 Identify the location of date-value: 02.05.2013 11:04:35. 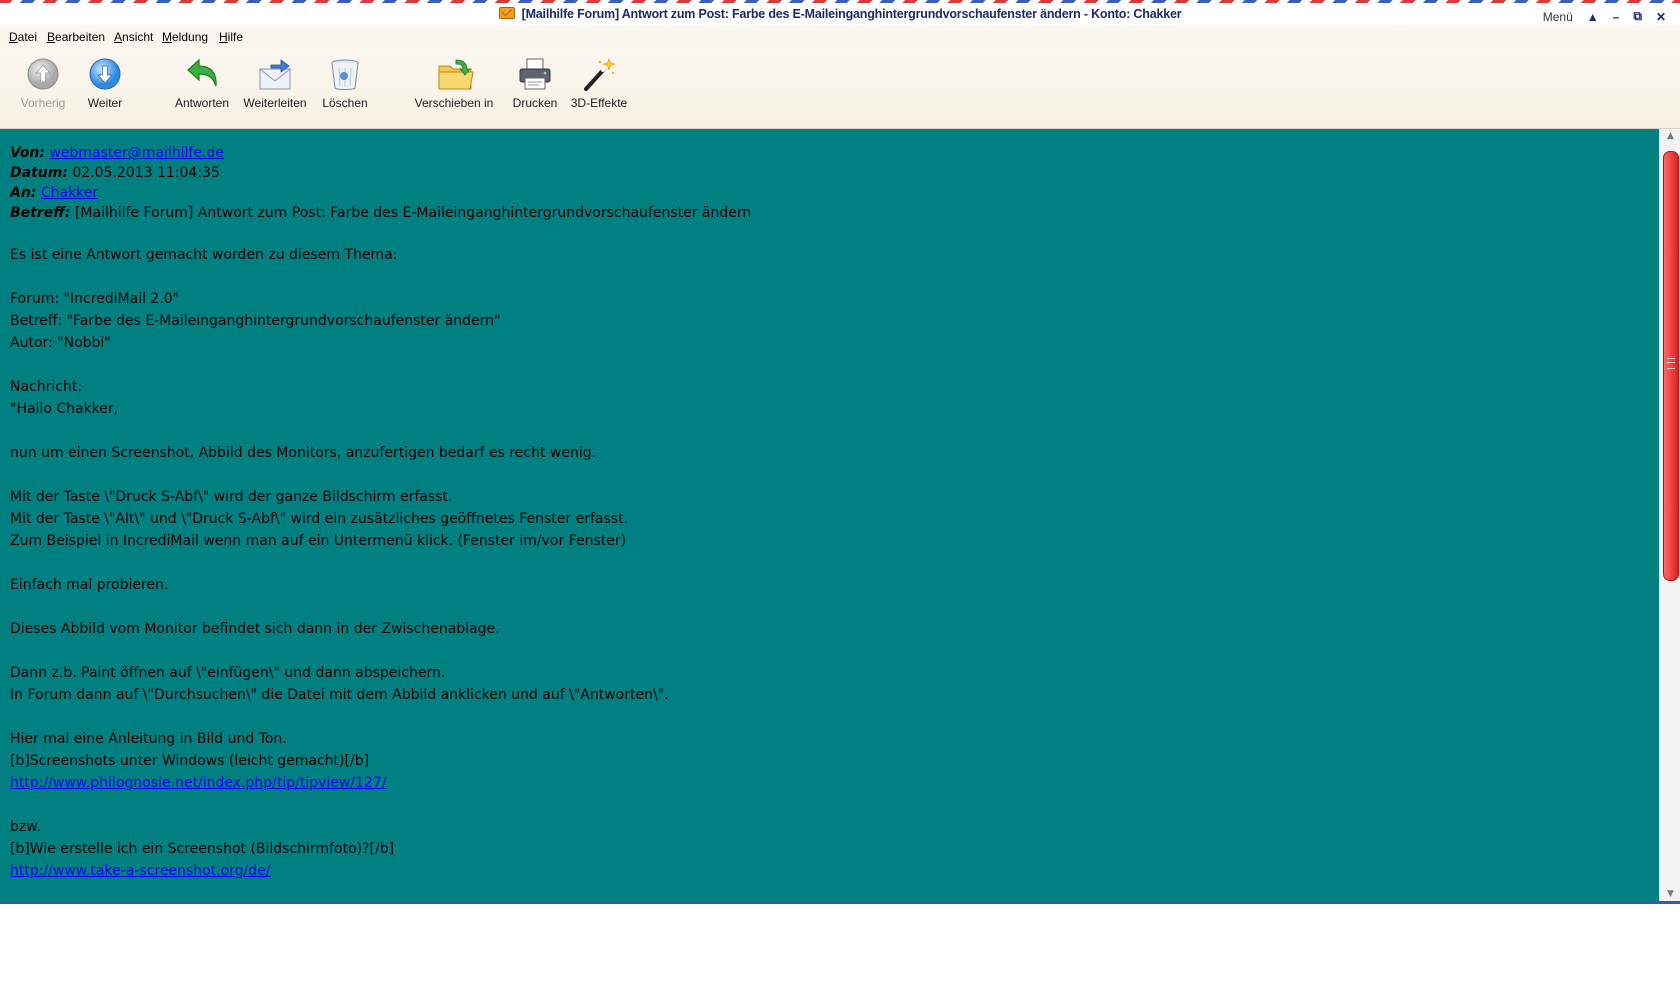
(146, 173).